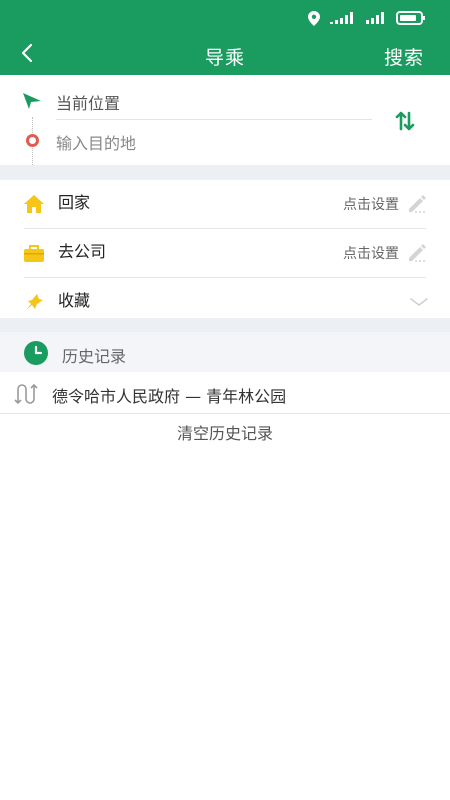 The width and height of the screenshot is (450, 800). Describe the element at coordinates (36, 353) in the screenshot. I see `clock-icon` at that location.